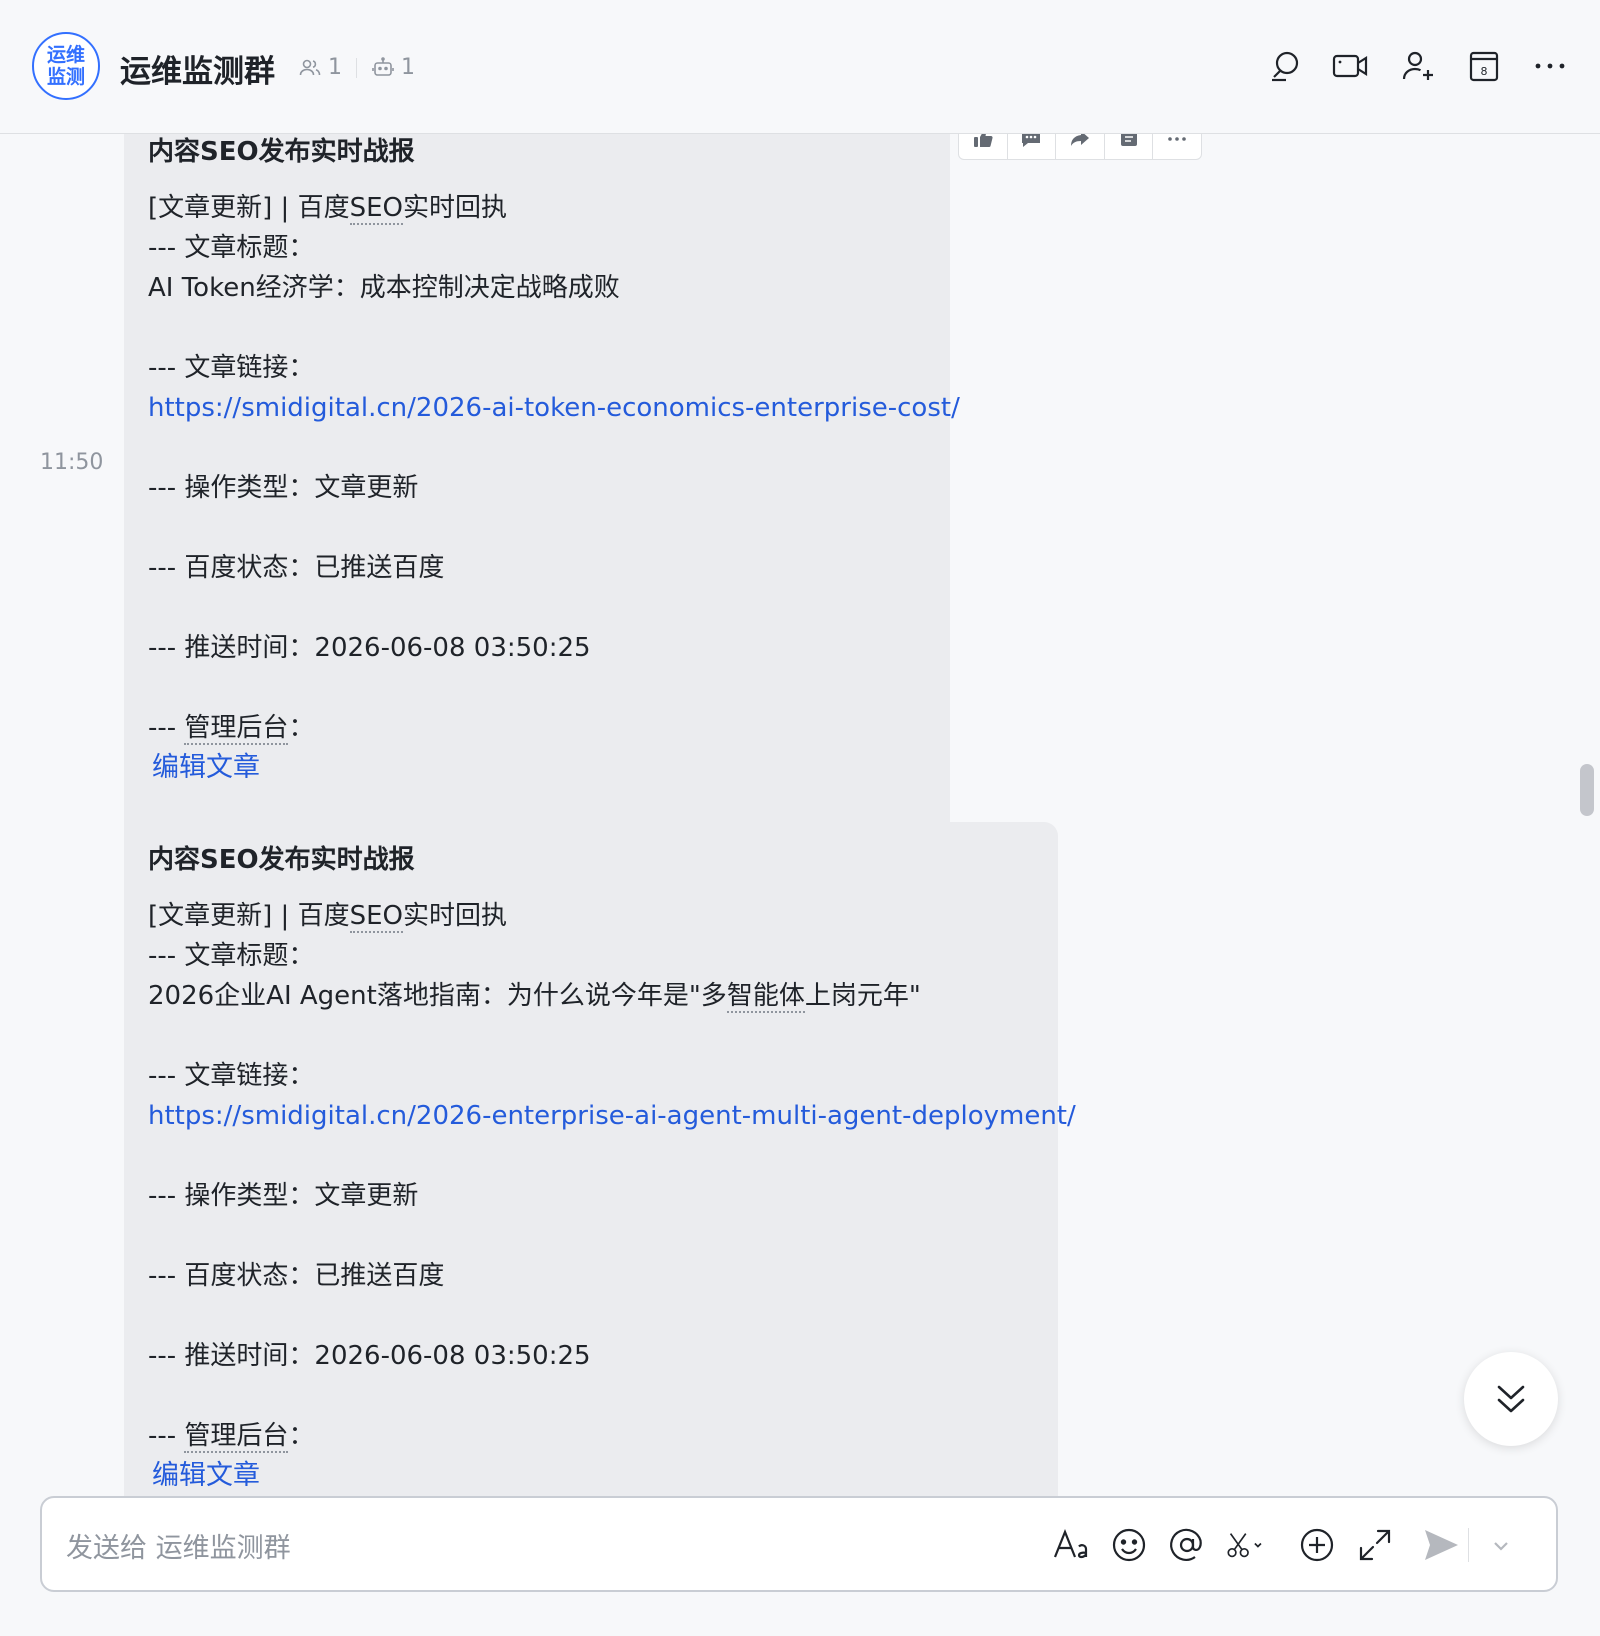 This screenshot has width=1600, height=1636. What do you see at coordinates (408, 67) in the screenshot?
I see `bot-count-value: 1` at bounding box center [408, 67].